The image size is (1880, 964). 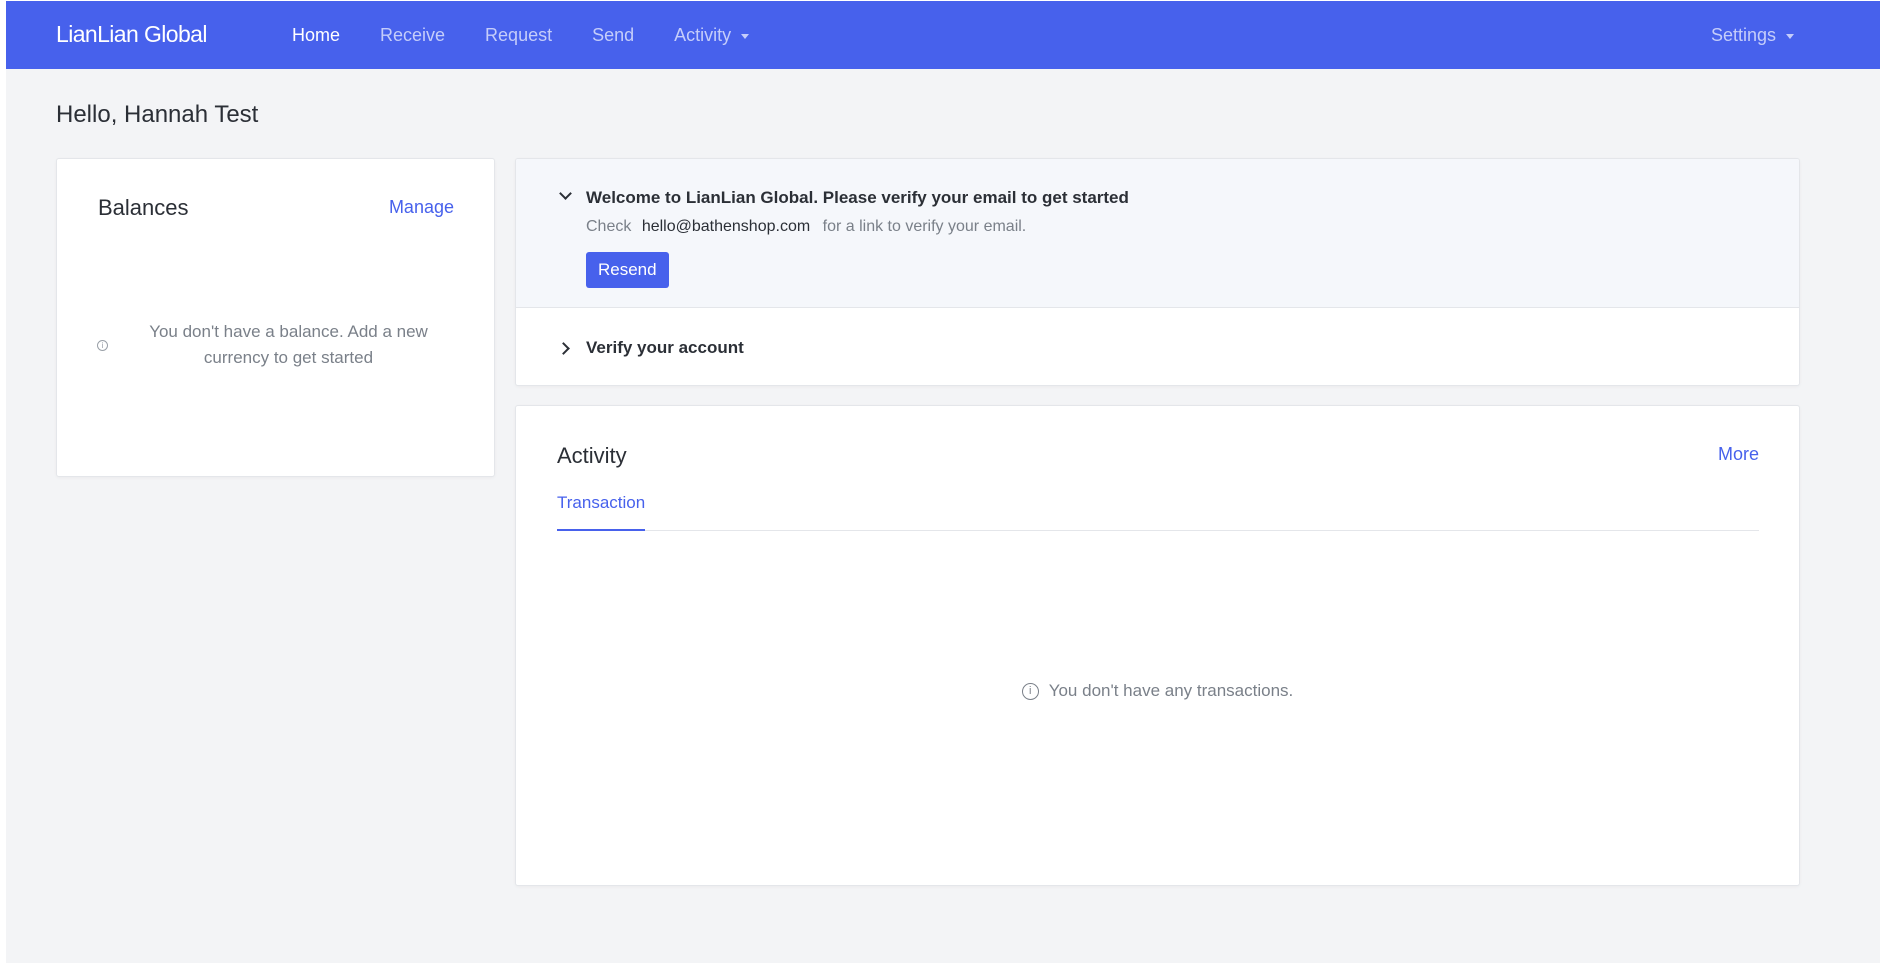 I want to click on check-prefix: Check, so click(x=609, y=226).